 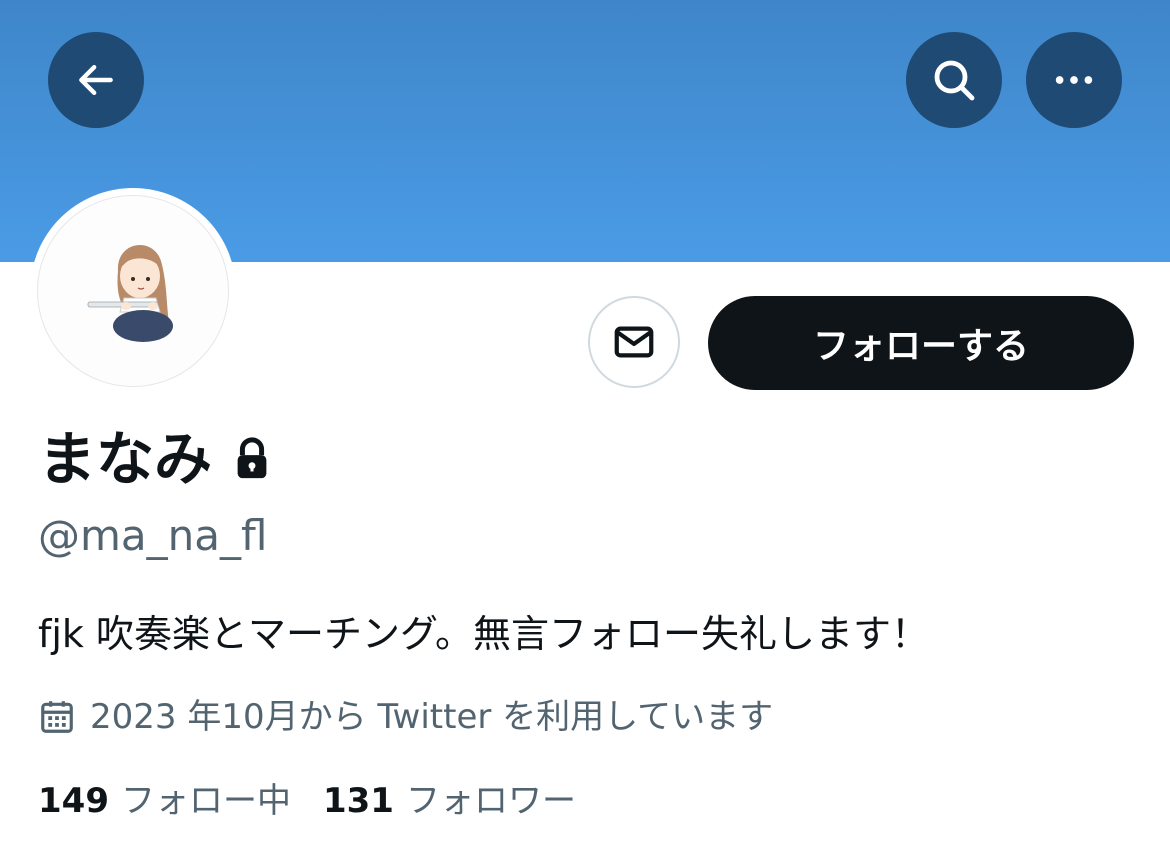 I want to click on search-icon, so click(x=954, y=80).